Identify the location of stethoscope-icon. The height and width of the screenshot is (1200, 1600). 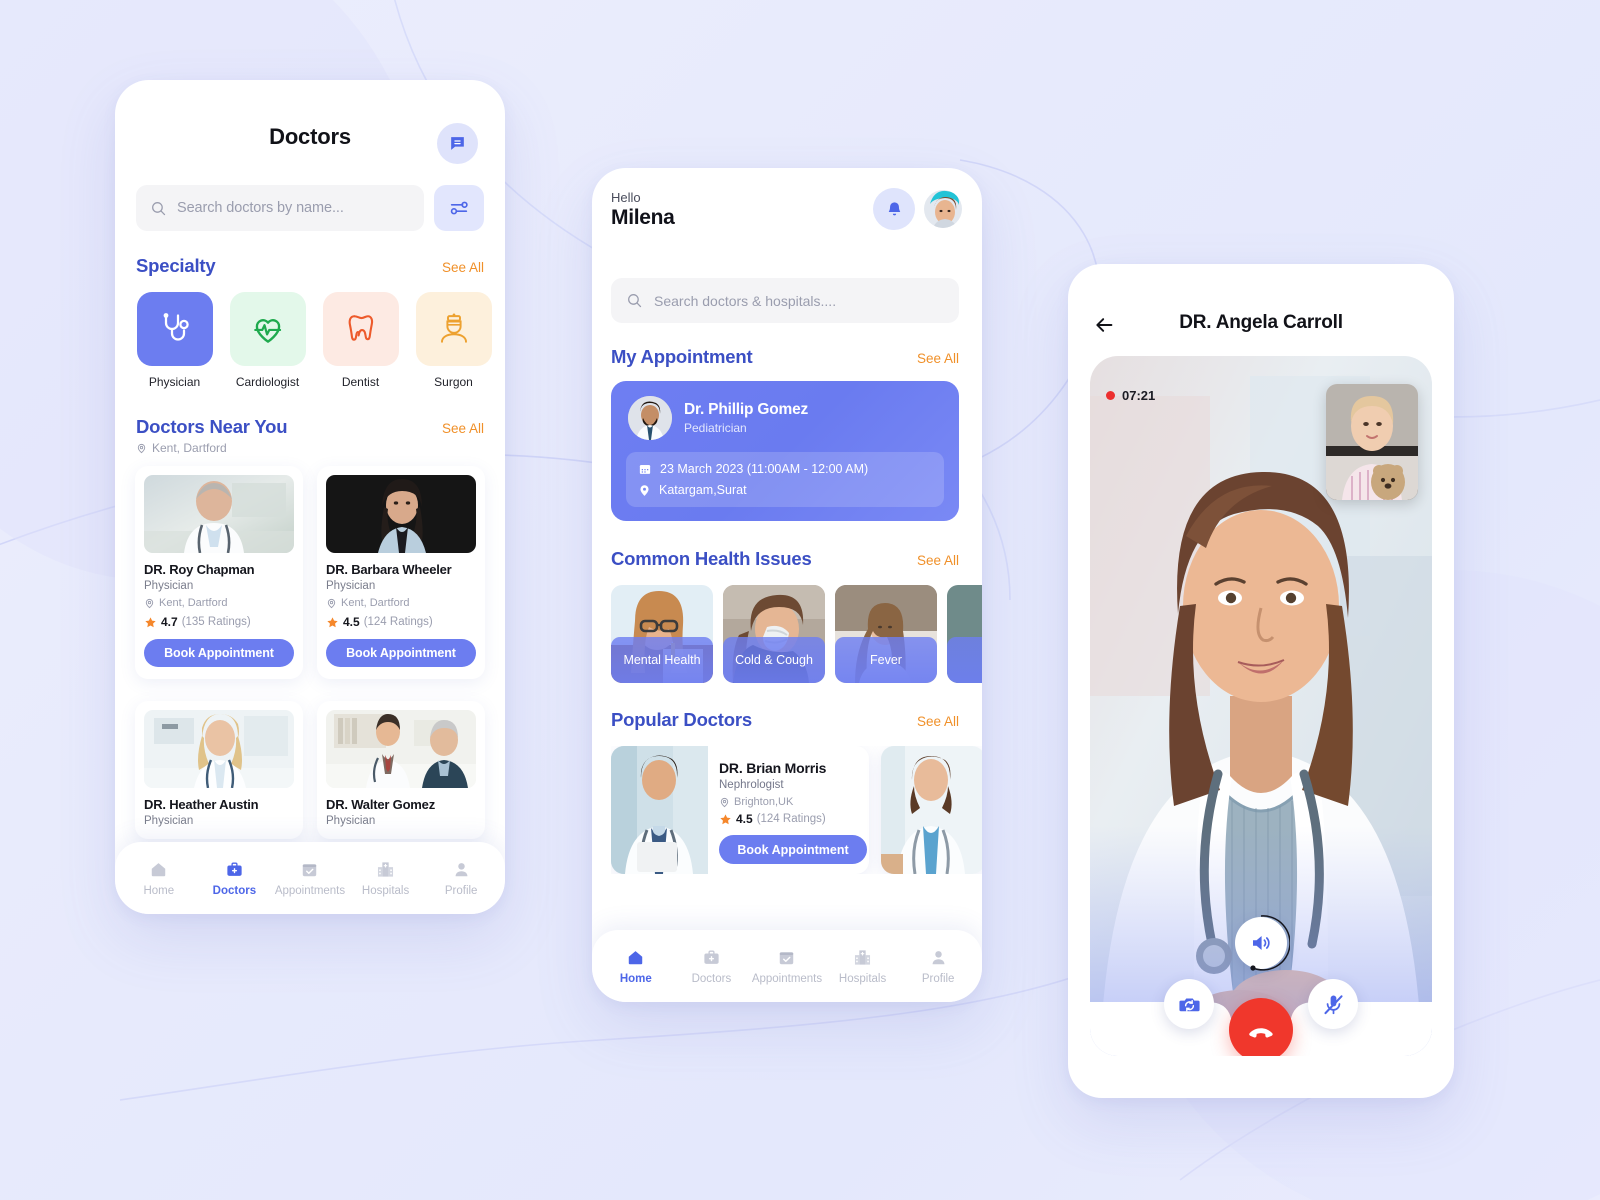
(176, 327).